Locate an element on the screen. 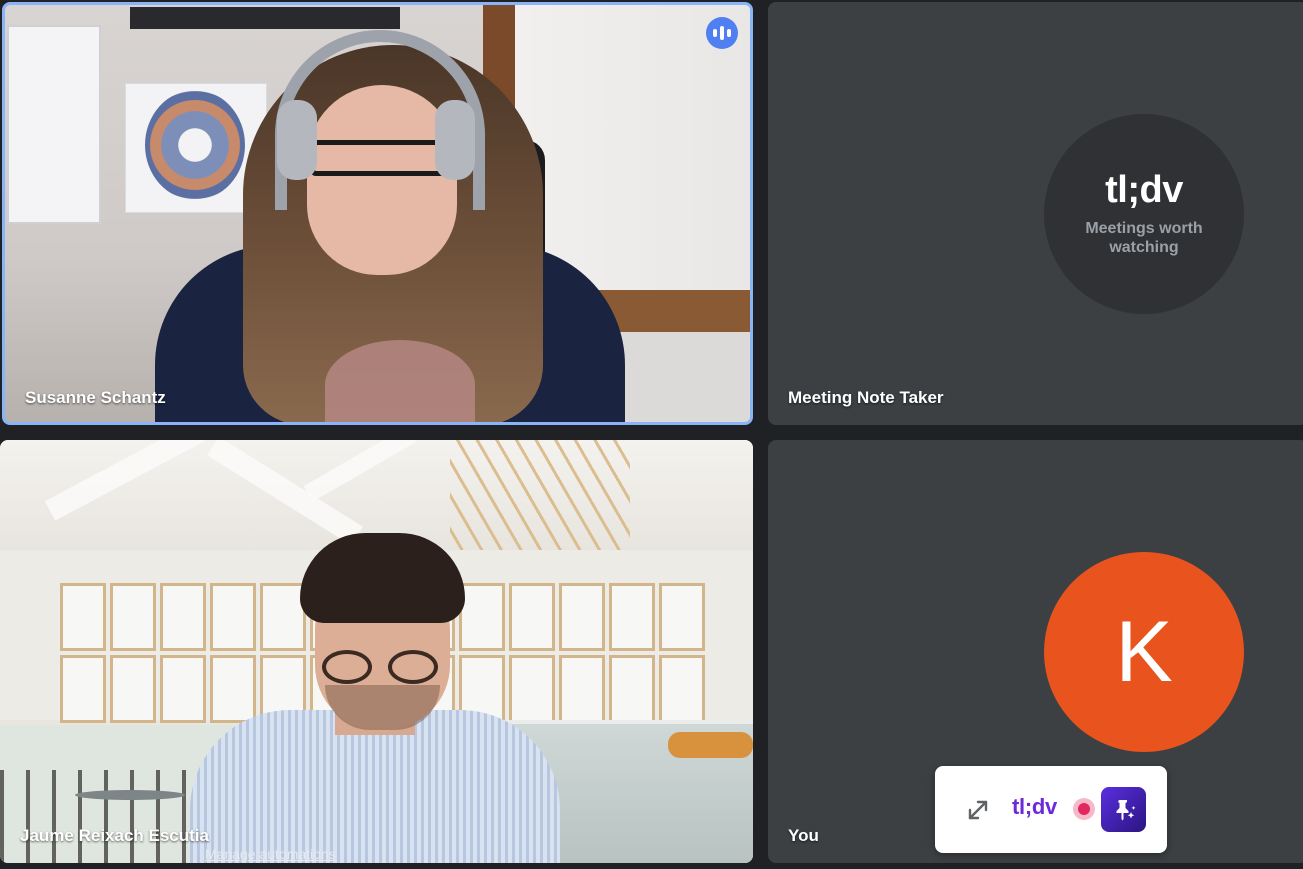 This screenshot has width=1303, height=869. butterfly-wreath-art is located at coordinates (195, 145).